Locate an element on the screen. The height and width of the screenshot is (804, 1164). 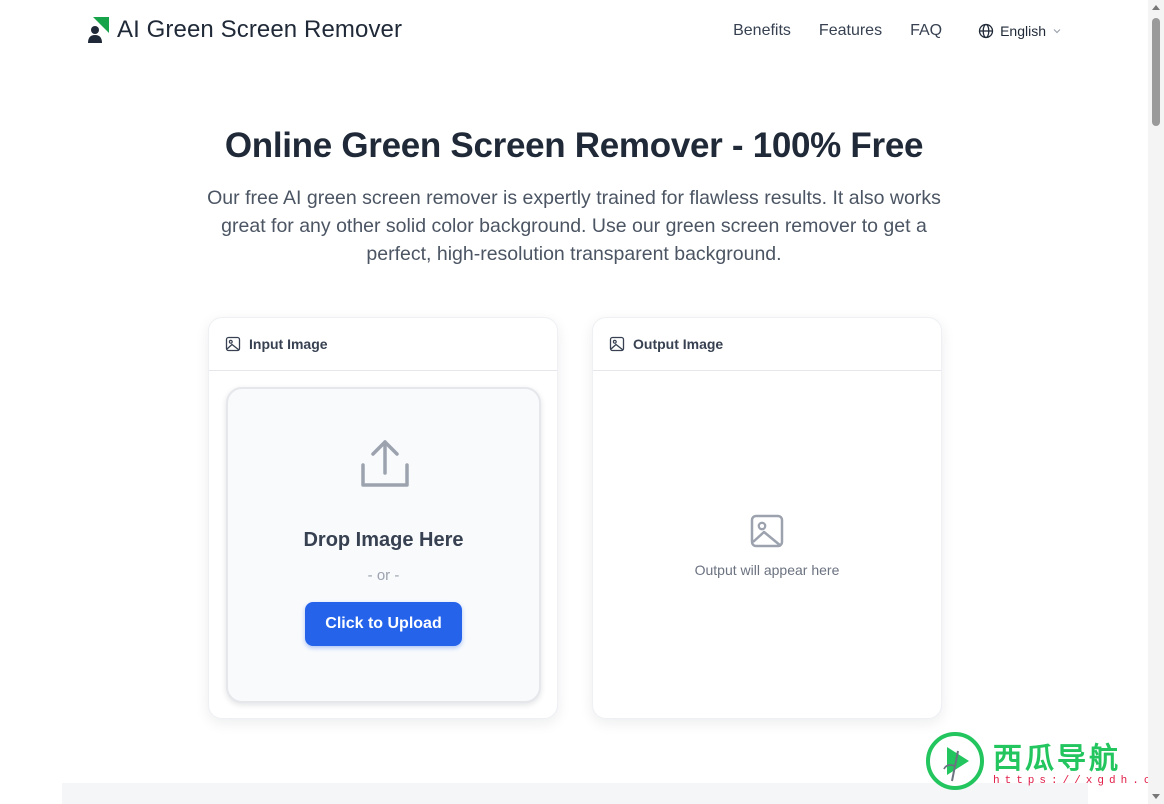
brand-name: AI Green Screen Remover is located at coordinates (260, 29).